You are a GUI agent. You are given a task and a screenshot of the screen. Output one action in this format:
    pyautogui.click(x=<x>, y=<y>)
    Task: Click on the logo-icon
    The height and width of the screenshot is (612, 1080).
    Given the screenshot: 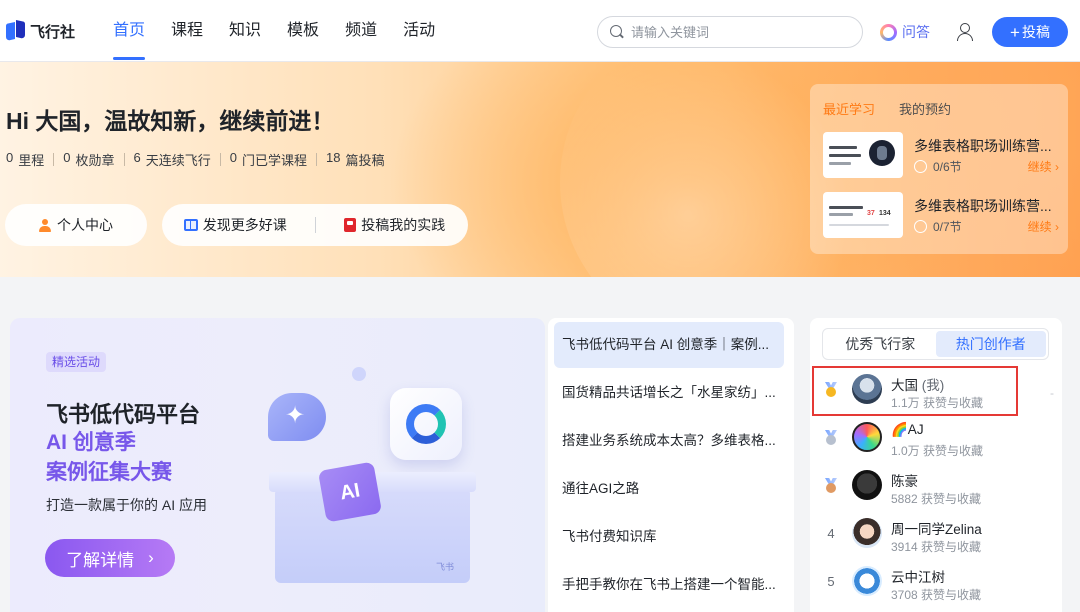 What is the action you would take?
    pyautogui.click(x=16, y=31)
    